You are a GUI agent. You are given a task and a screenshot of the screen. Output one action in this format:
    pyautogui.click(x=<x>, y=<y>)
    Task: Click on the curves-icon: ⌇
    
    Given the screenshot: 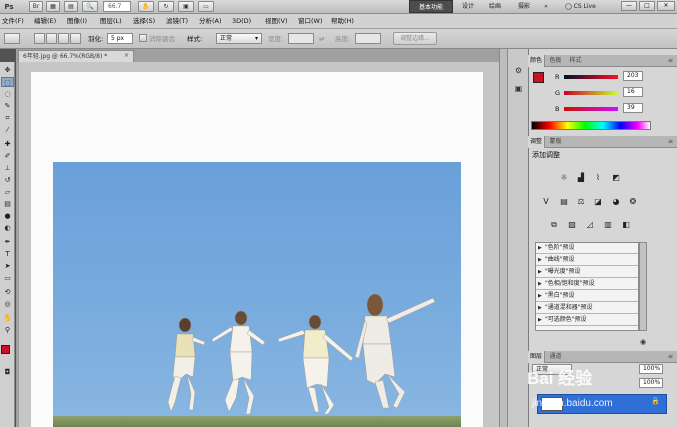 What is the action you would take?
    pyautogui.click(x=598, y=178)
    